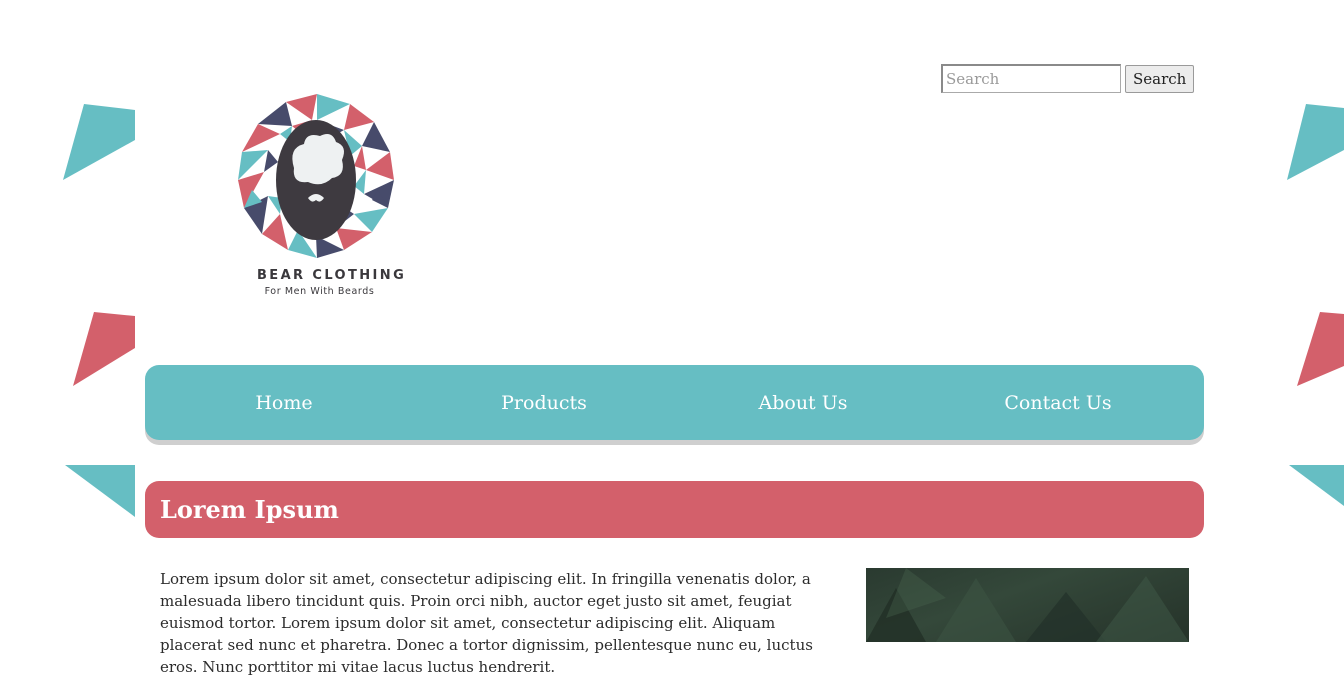  What do you see at coordinates (104, 349) in the screenshot?
I see `left-coral-triangle` at bounding box center [104, 349].